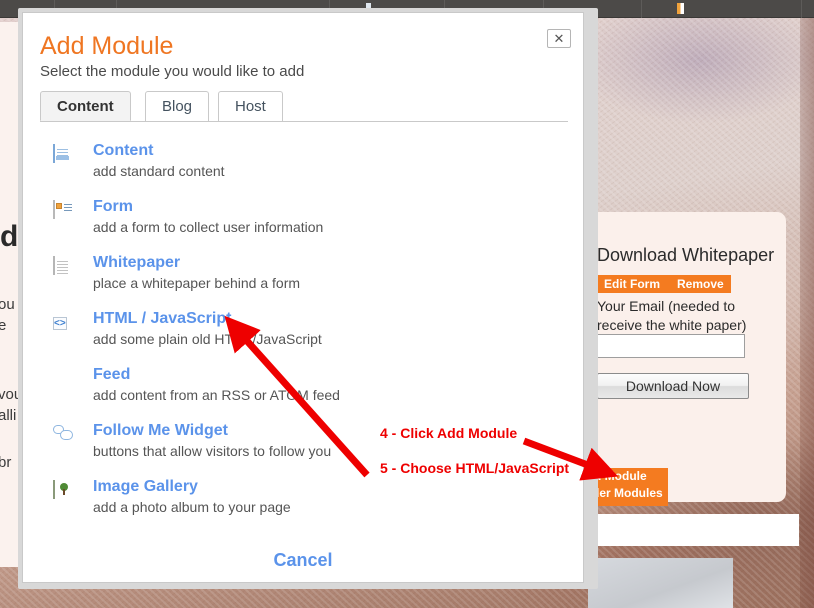  I want to click on download-now-button: Download Now, so click(673, 386).